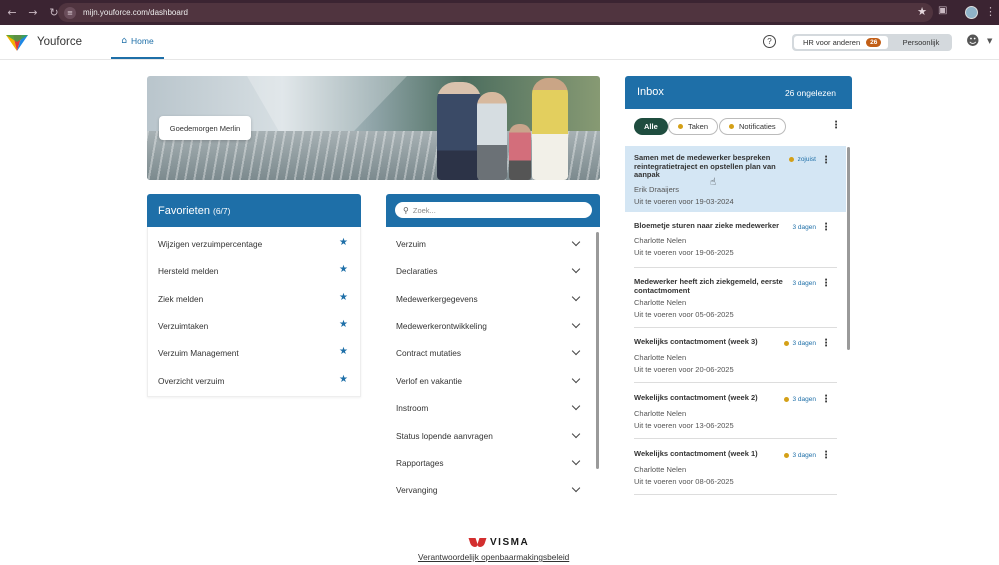 This screenshot has width=999, height=565. What do you see at coordinates (848, 248) in the screenshot?
I see `inbox-scrollbar` at bounding box center [848, 248].